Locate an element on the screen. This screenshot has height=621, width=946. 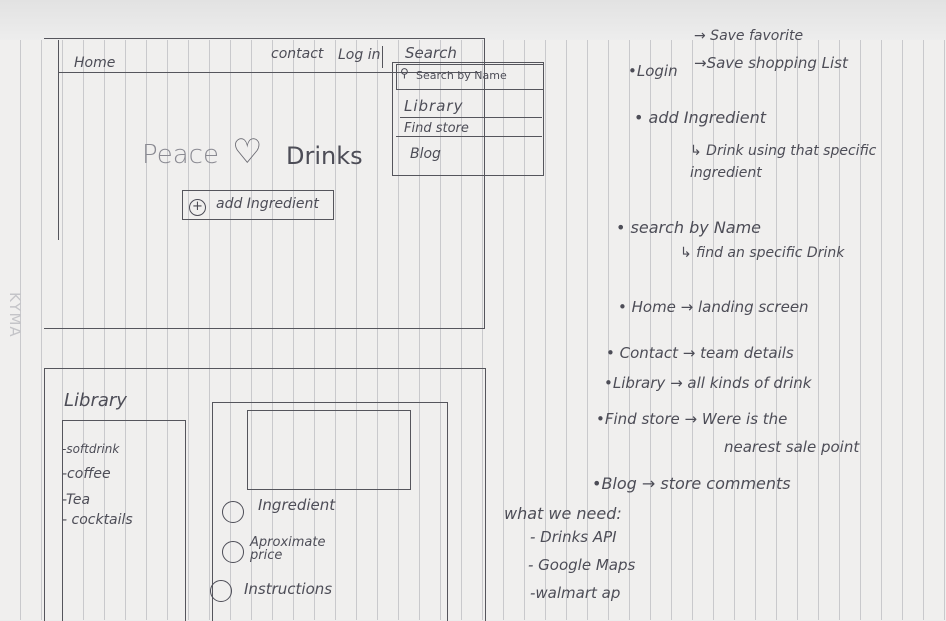
search-icon: ⚲ is located at coordinates (404, 73).